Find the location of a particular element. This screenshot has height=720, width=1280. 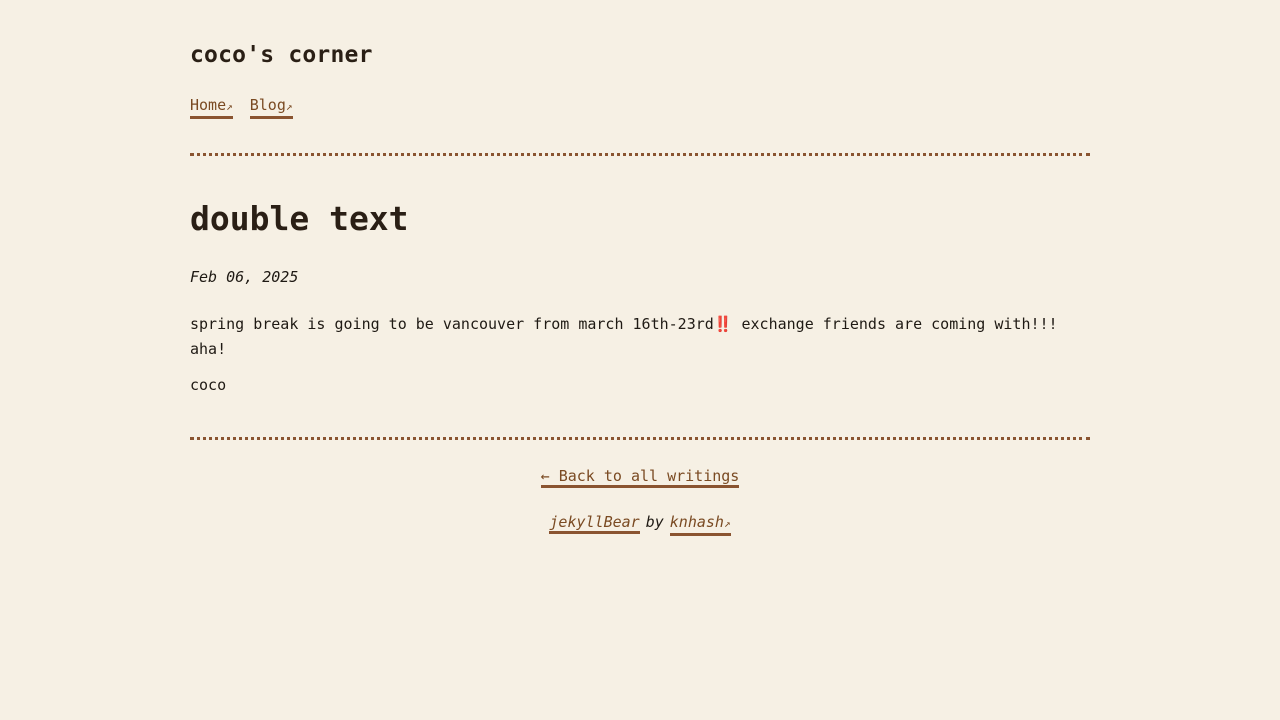

back-to-writings-link: ← Back to all writings is located at coordinates (640, 477).